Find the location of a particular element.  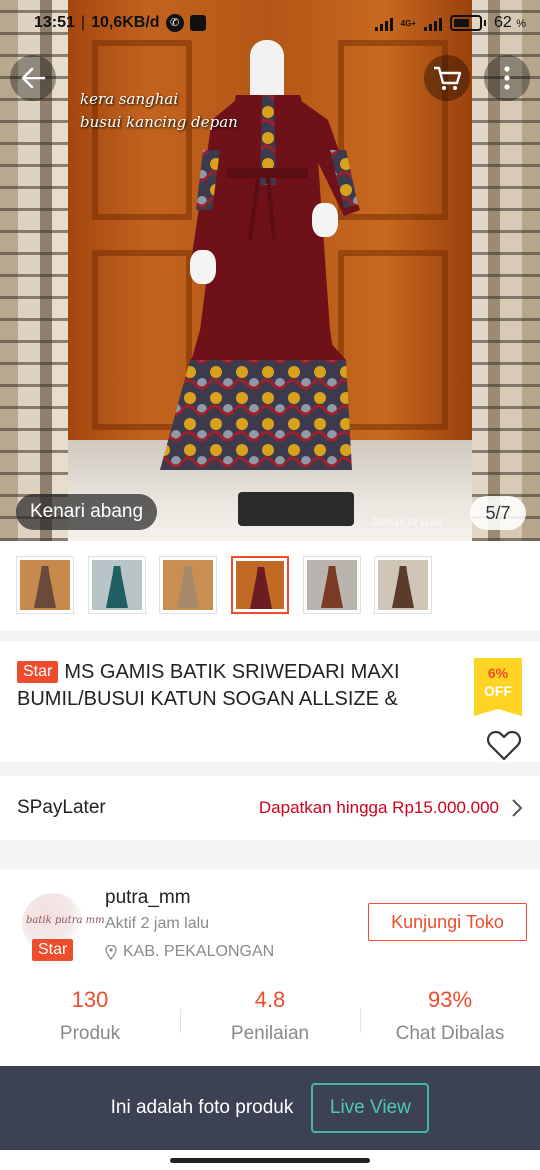

cart-button is located at coordinates (447, 78).